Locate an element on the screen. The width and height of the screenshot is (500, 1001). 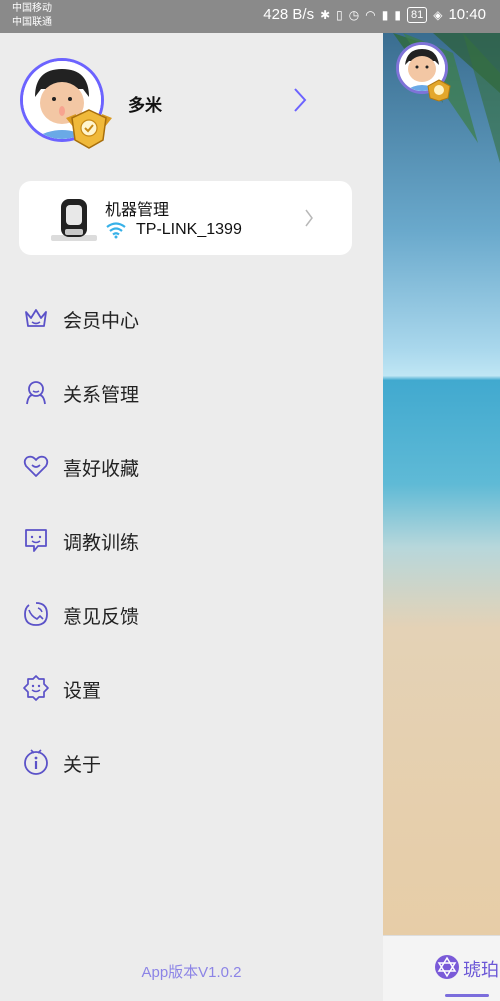
bluetooth-icon: ✱ is located at coordinates (325, 14).